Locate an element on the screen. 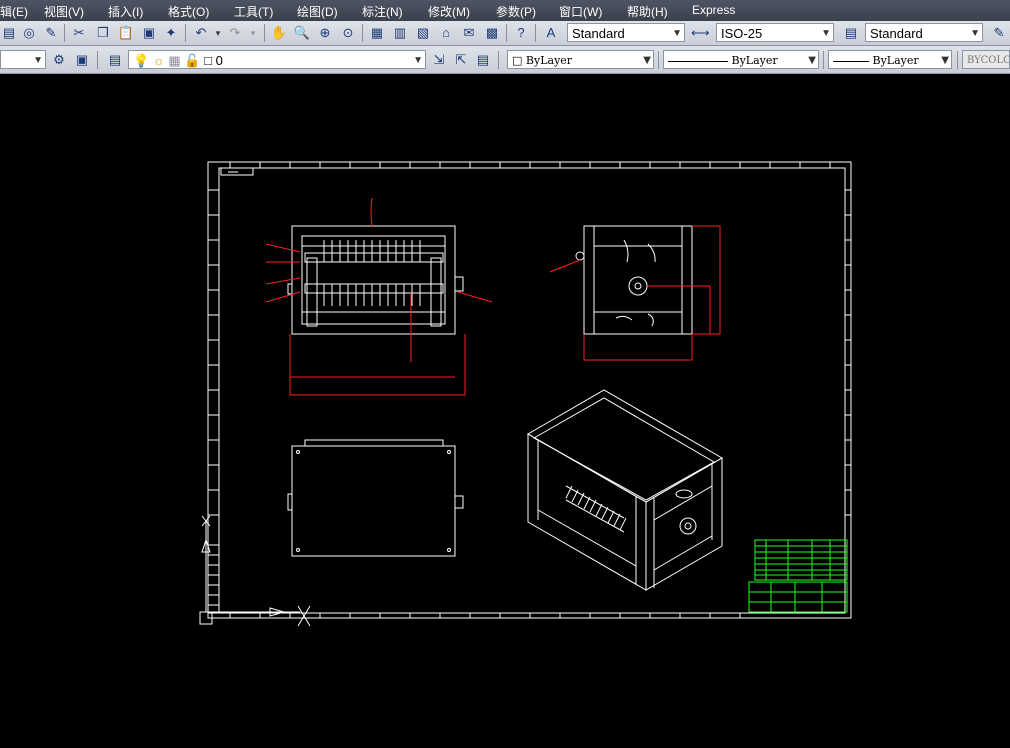 This screenshot has height=748, width=1010. lineweight-preview is located at coordinates (851, 61).